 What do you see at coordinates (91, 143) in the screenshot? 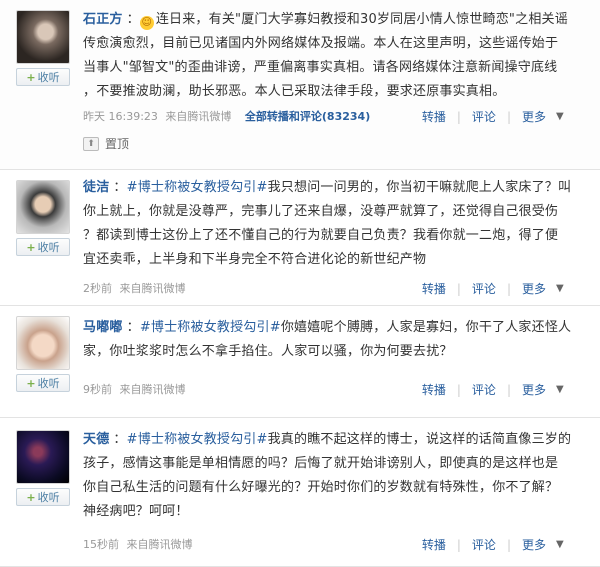
I see `pin-icon: ⬆` at bounding box center [91, 143].